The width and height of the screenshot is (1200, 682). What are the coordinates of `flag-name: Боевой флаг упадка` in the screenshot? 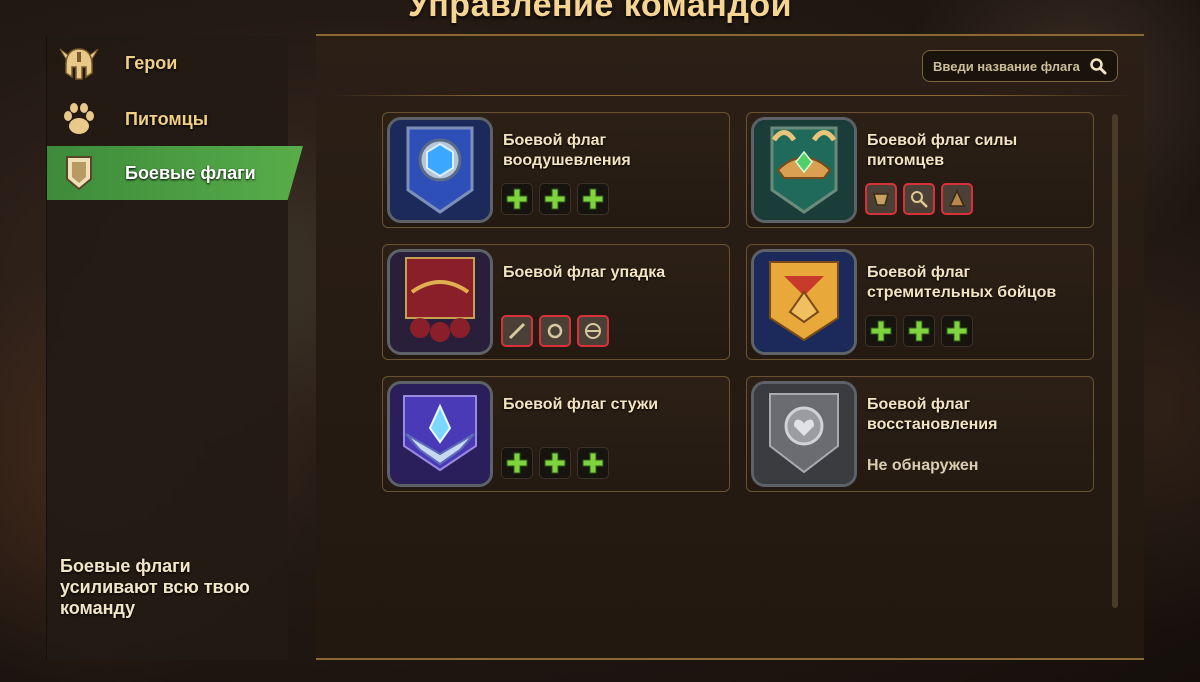 It's located at (584, 272).